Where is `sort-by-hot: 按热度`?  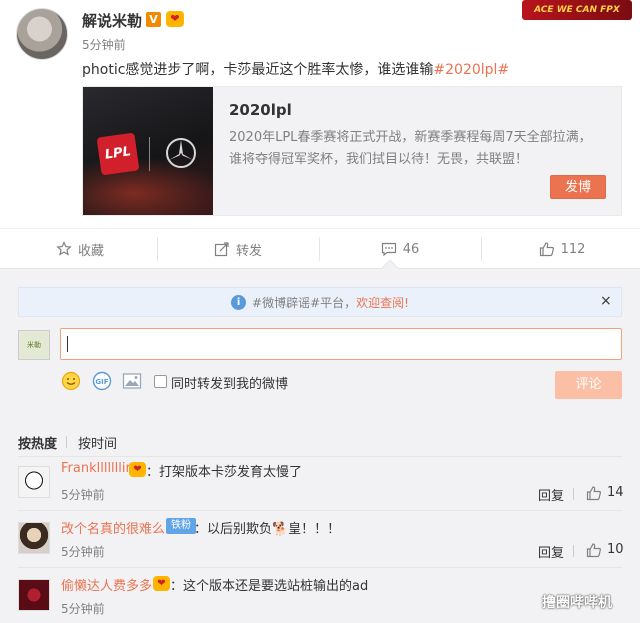
sort-by-hot: 按热度 is located at coordinates (37, 442).